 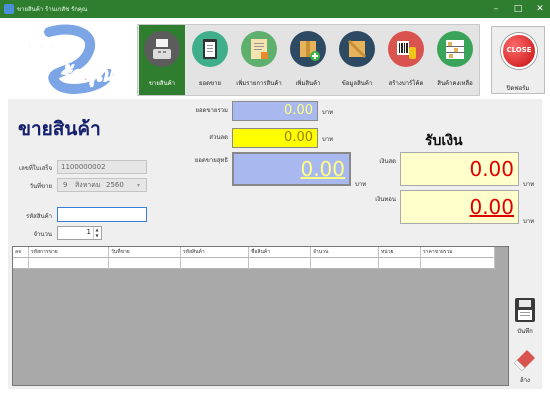 I want to click on column-header: วันที่ขาย, so click(x=145, y=252).